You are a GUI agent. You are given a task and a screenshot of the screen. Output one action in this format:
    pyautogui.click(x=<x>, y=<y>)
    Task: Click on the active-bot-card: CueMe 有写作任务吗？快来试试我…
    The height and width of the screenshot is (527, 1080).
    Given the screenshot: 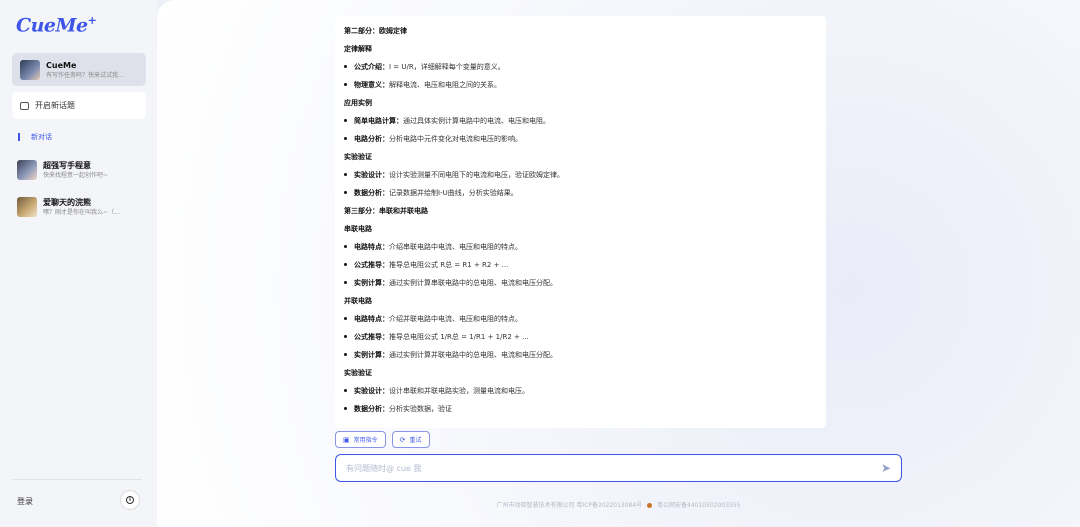 What is the action you would take?
    pyautogui.click(x=79, y=69)
    